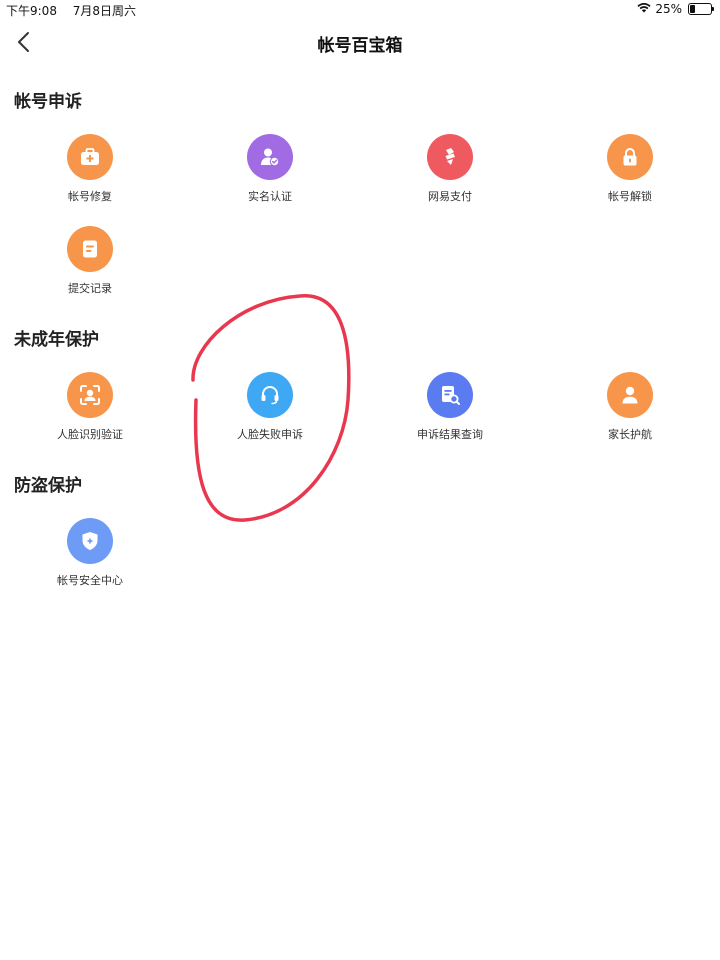 The image size is (720, 960). Describe the element at coordinates (270, 434) in the screenshot. I see `face-fail-appeal-label: 人脸失败申诉` at that location.